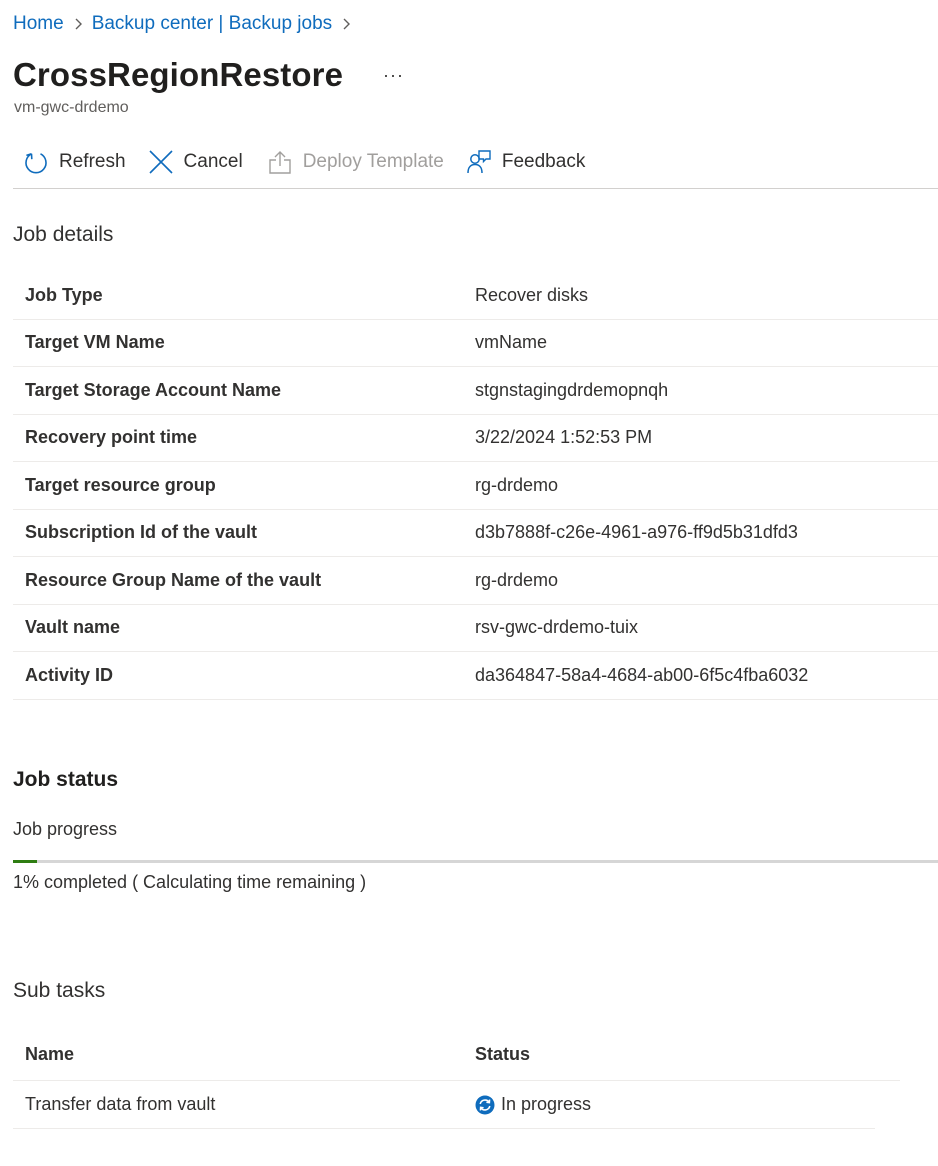  I want to click on detail-label: Target resource group, so click(120, 484).